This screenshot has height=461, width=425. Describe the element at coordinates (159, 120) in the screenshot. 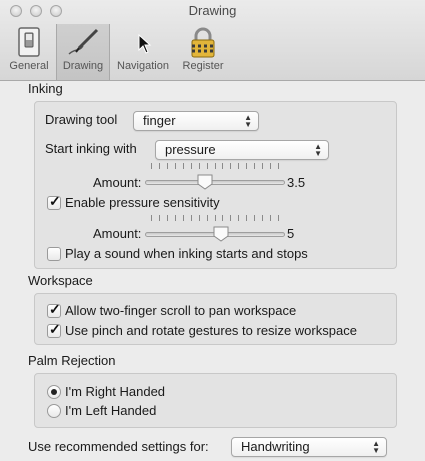

I see `drawing-tool-value: finger` at that location.